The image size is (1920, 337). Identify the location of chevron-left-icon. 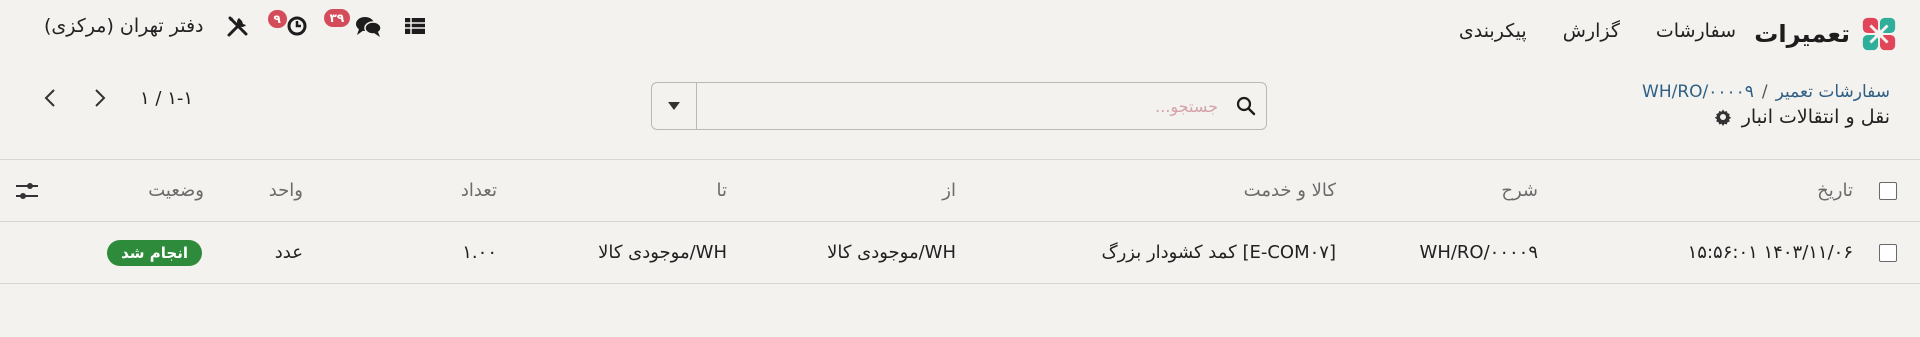
(49, 98).